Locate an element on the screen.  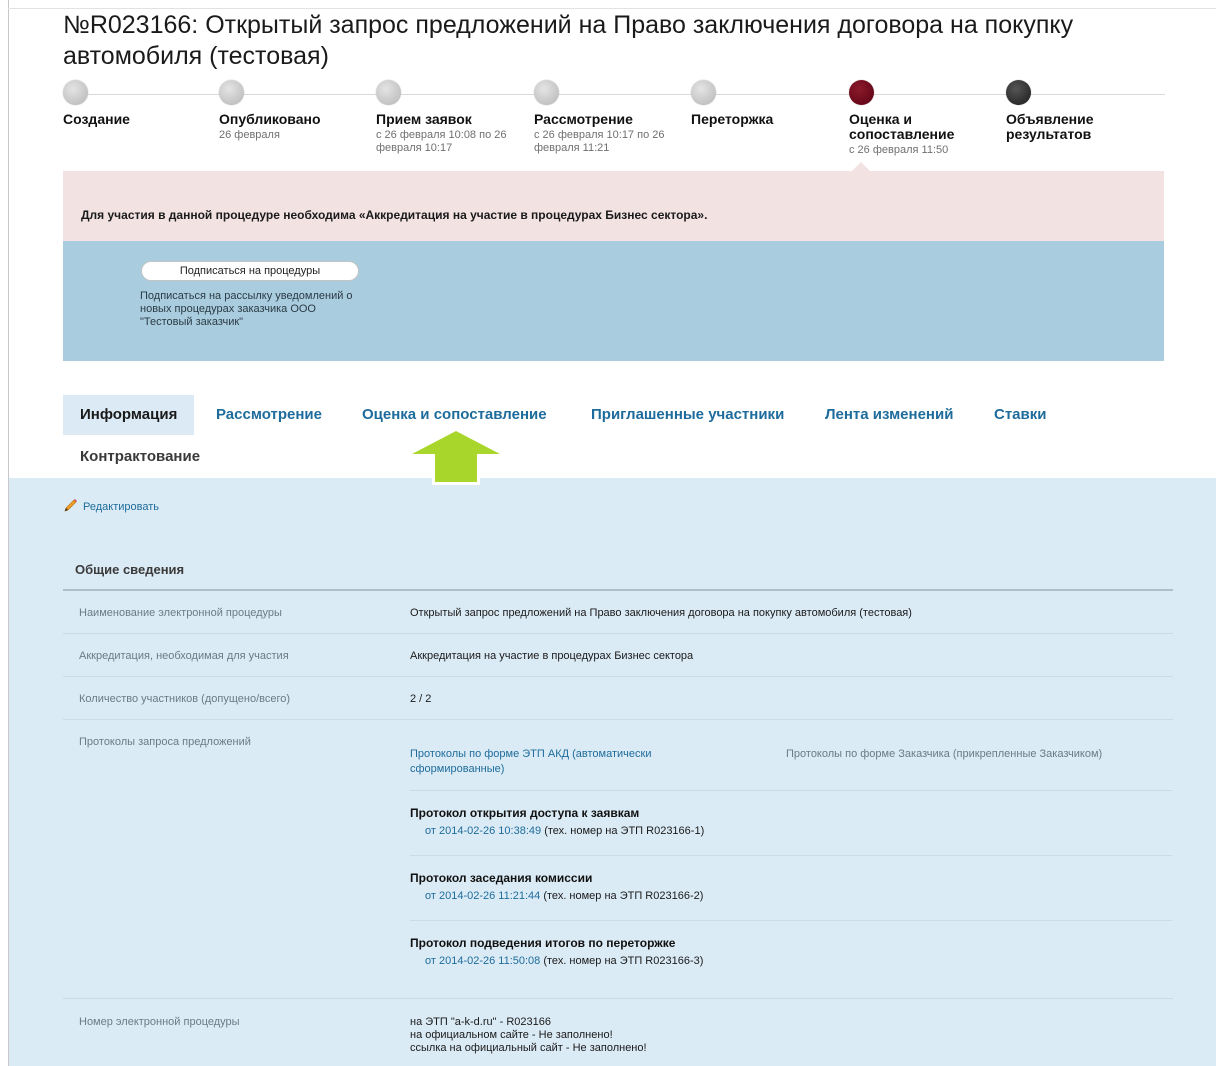
protocol-tech-number: (тех. номер на ЭТП R023166-2) is located at coordinates (623, 896).